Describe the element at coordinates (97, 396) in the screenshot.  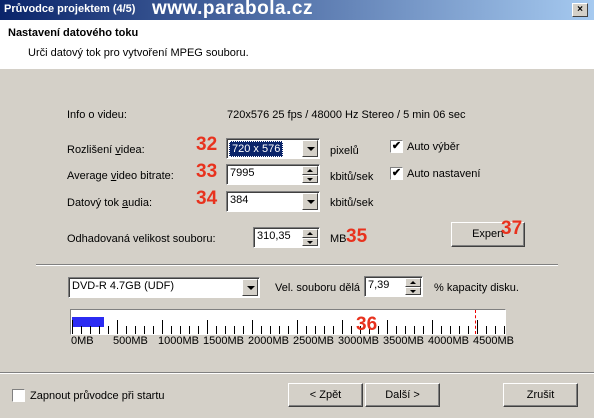
I see `startup-checkbox-label: Zapnout průvodce při startu` at that location.